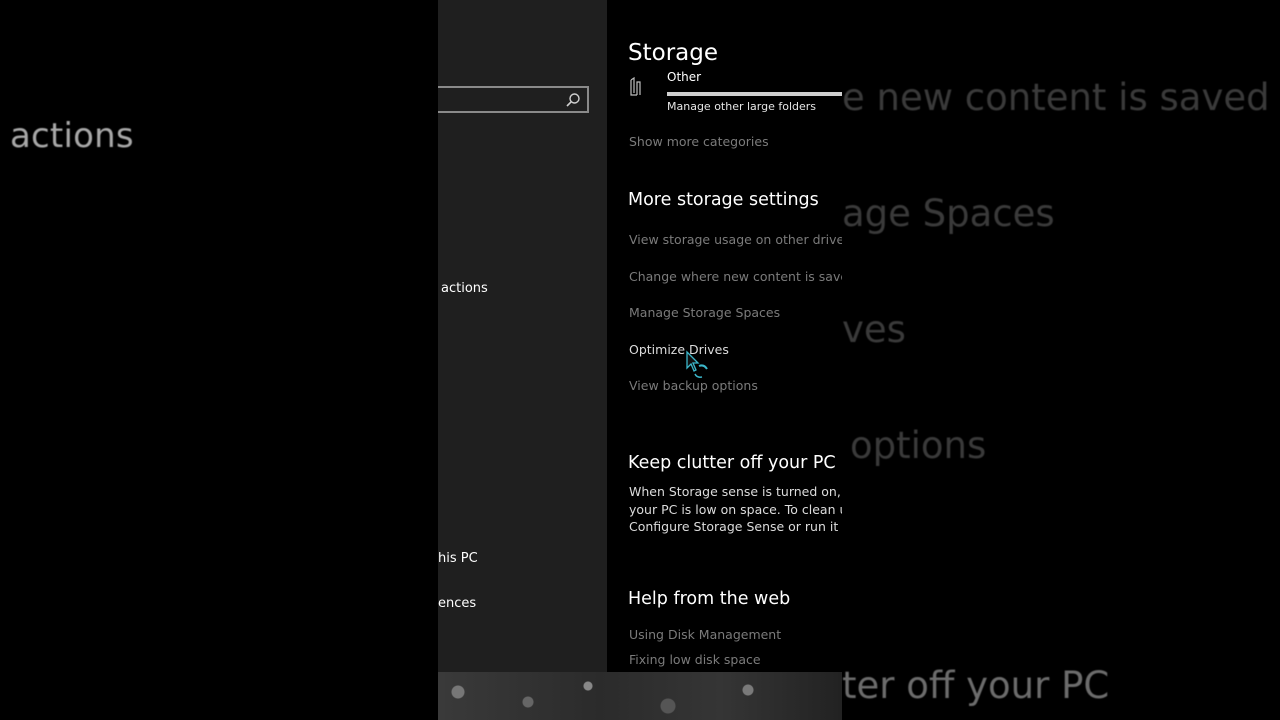 Image resolution: width=1280 pixels, height=720 pixels. Describe the element at coordinates (874, 329) in the screenshot. I see `zoomed-ghost-text: ves` at that location.